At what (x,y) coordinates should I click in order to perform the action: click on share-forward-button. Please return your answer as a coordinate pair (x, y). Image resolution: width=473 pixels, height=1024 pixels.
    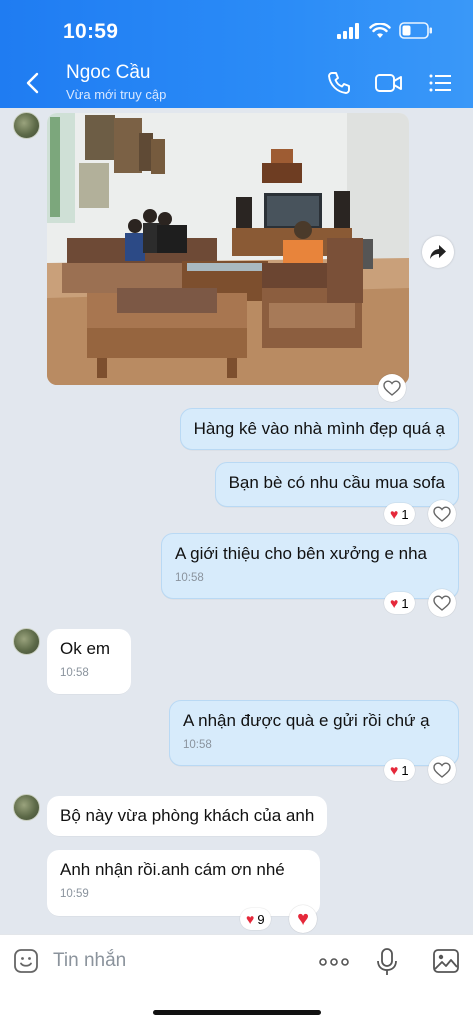
    Looking at the image, I should click on (438, 252).